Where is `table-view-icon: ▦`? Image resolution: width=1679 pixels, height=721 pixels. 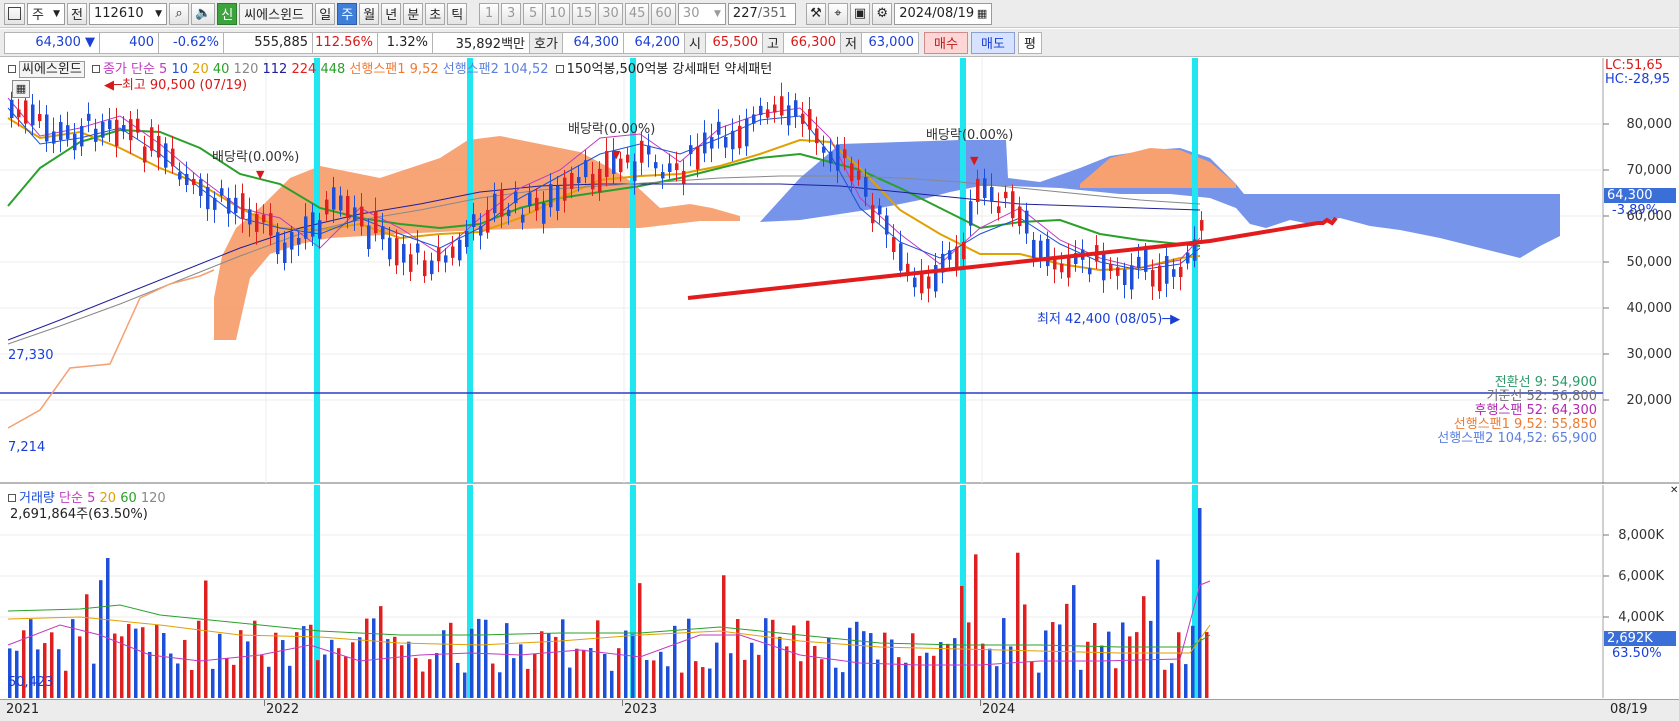 table-view-icon: ▦ is located at coordinates (21, 89).